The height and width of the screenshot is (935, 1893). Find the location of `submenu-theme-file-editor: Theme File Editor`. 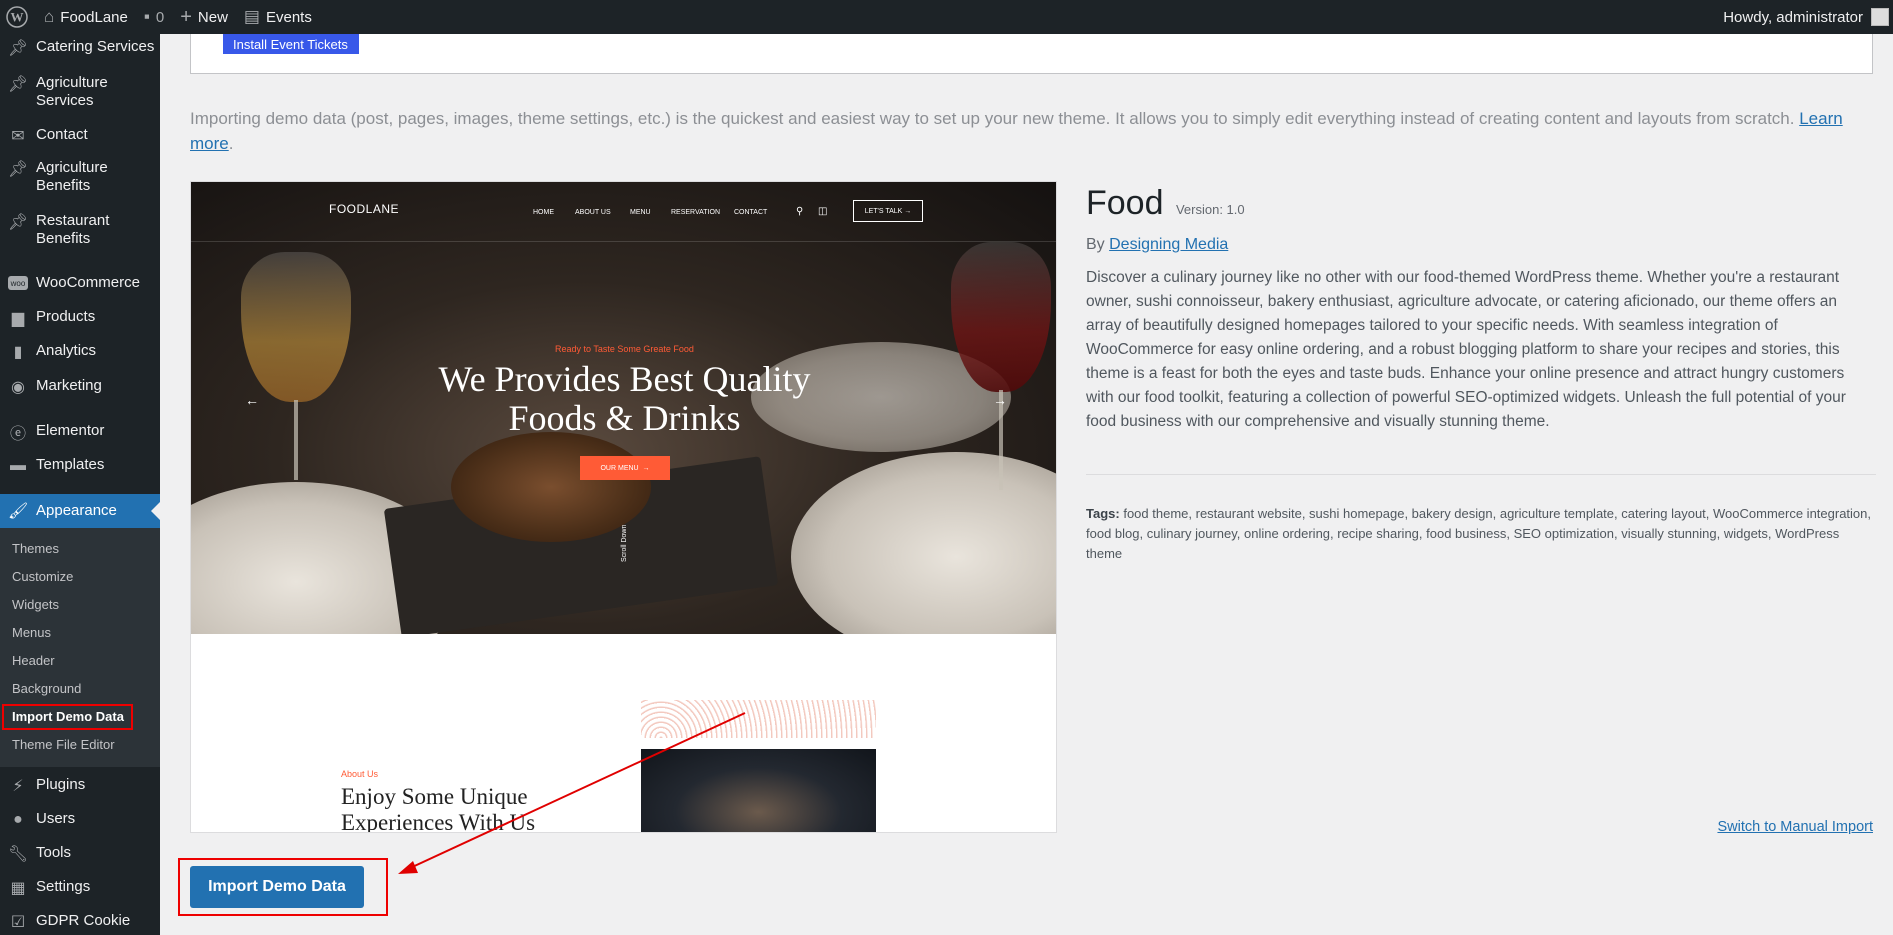

submenu-theme-file-editor: Theme File Editor is located at coordinates (63, 744).